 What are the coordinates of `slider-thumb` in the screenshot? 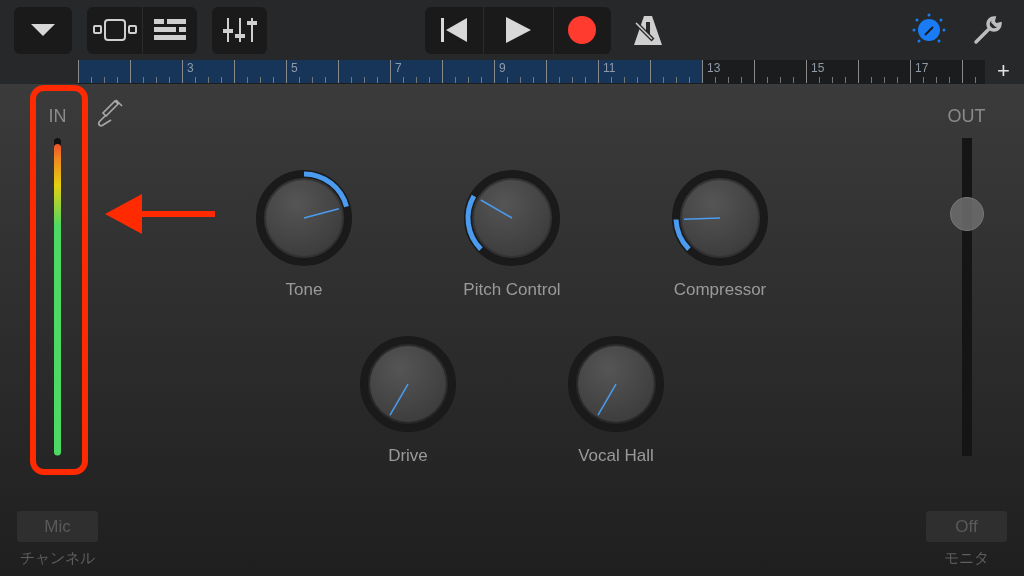 It's located at (966, 214).